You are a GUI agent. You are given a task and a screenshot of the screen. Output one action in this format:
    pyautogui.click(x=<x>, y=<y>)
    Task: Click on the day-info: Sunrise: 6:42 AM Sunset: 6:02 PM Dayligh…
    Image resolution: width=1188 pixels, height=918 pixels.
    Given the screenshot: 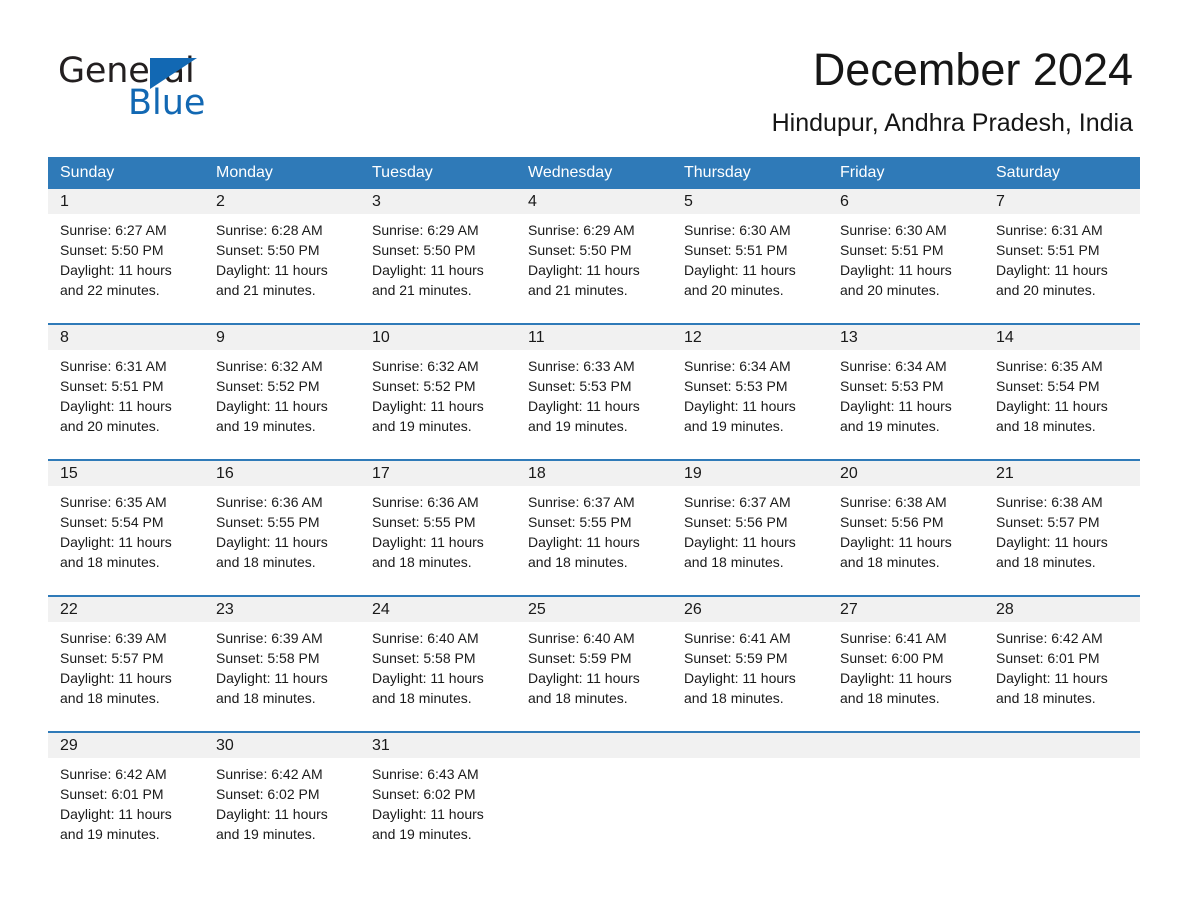 What is the action you would take?
    pyautogui.click(x=282, y=801)
    